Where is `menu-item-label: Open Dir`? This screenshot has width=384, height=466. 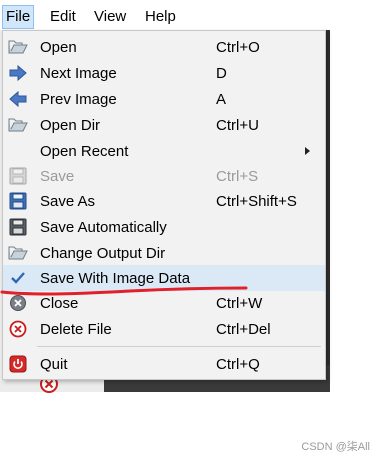 menu-item-label: Open Dir is located at coordinates (70, 125).